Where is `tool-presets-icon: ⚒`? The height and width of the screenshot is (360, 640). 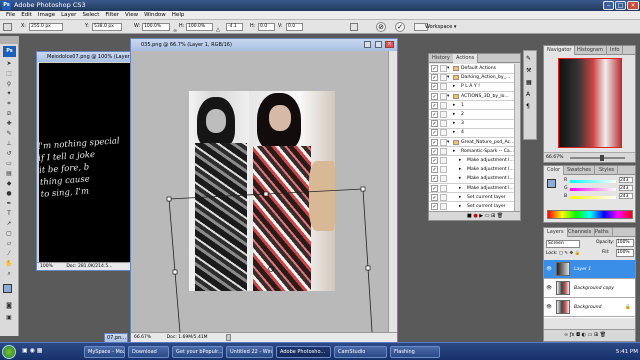
tool-presets-icon: ⚒ is located at coordinates (528, 70).